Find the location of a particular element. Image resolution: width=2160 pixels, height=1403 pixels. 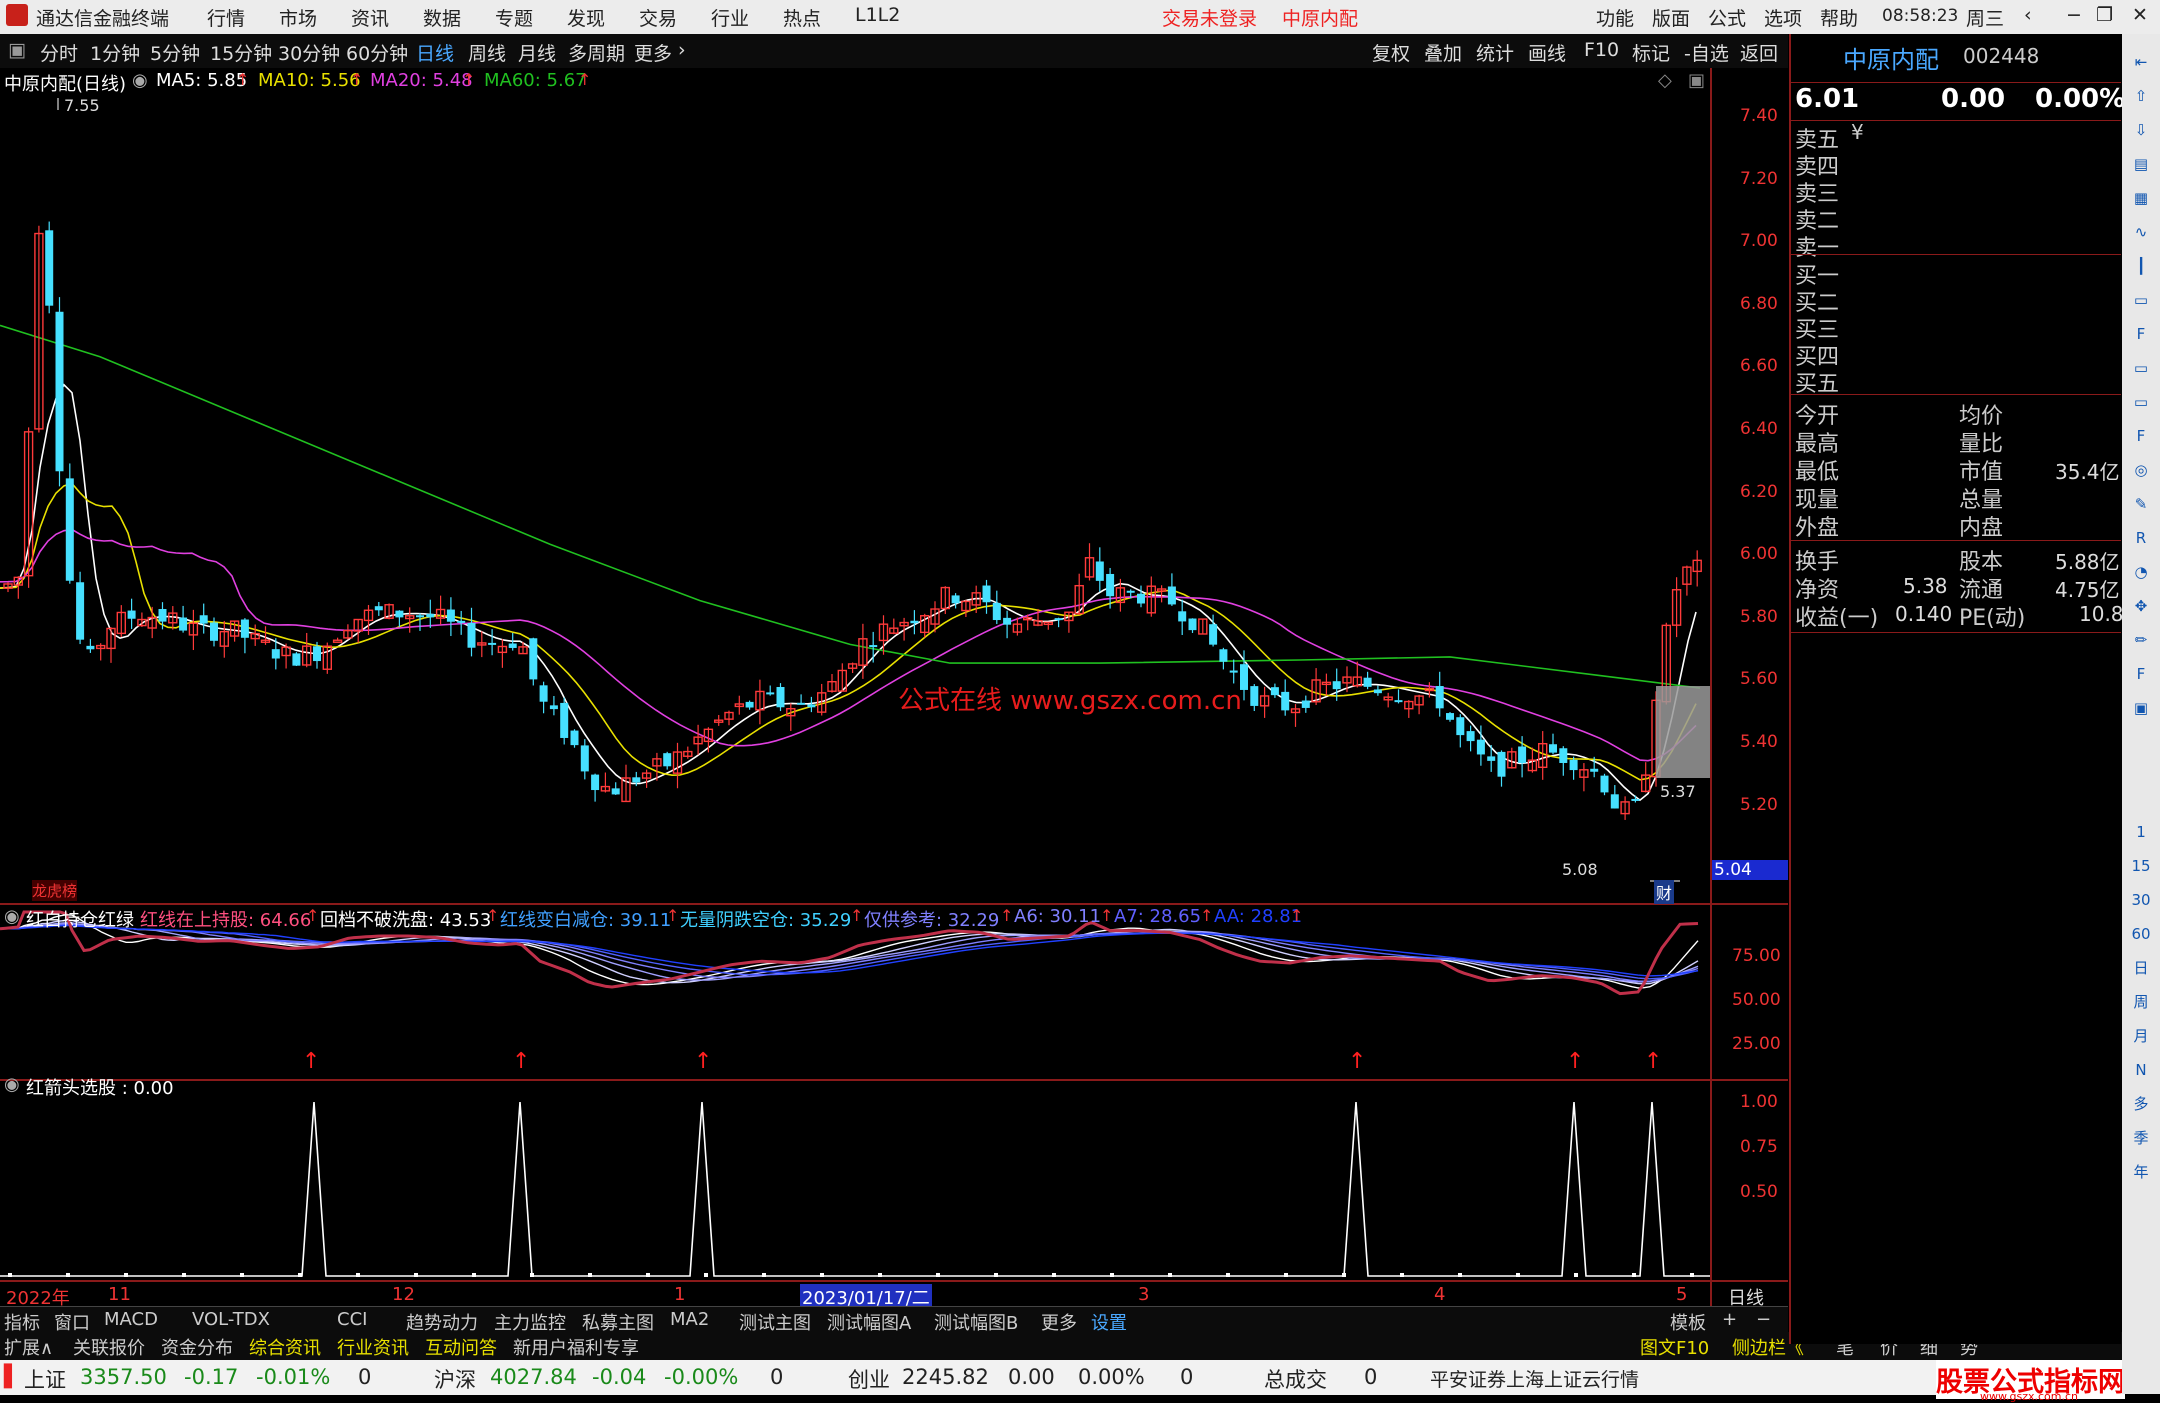

period-shortcut: 30 is located at coordinates (2141, 900).